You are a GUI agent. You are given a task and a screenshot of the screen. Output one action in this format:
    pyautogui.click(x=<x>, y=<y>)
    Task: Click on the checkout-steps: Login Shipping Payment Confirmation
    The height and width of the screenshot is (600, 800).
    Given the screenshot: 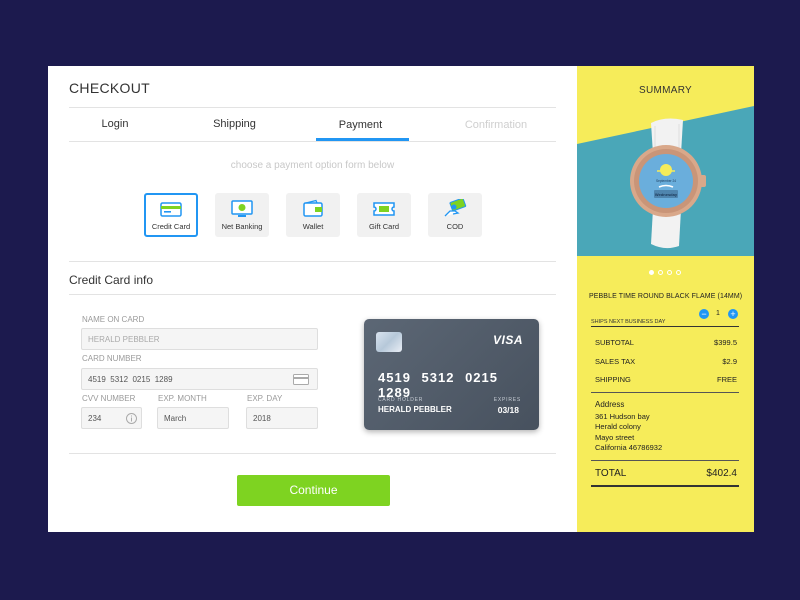 What is the action you would take?
    pyautogui.click(x=312, y=126)
    